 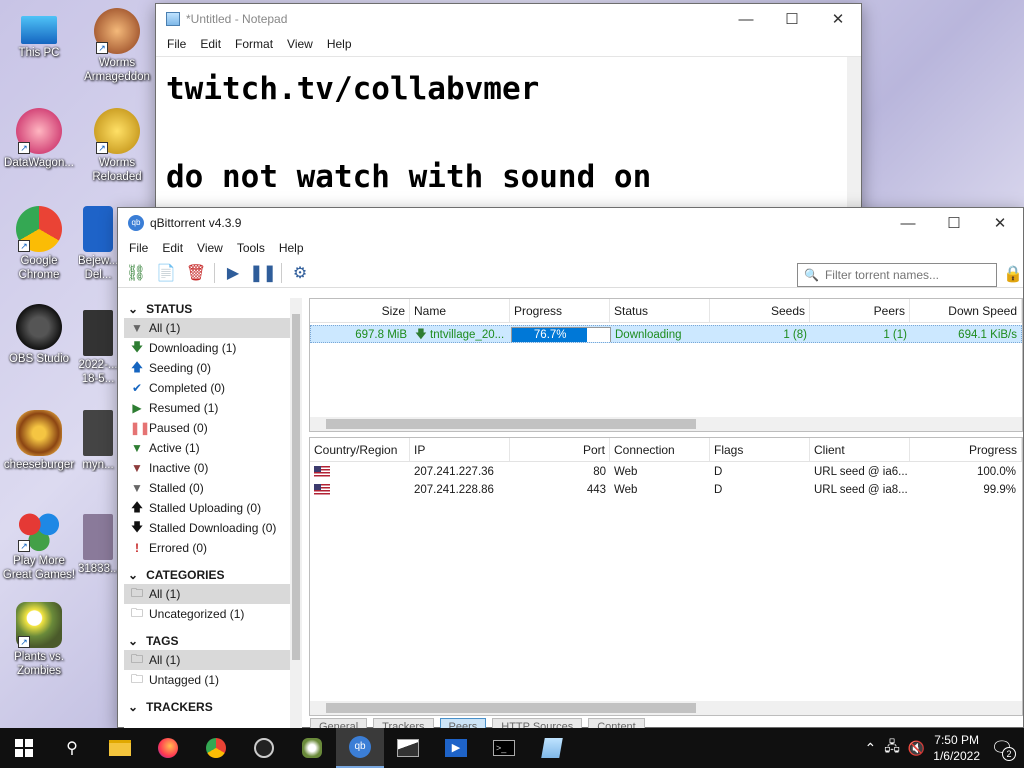 I want to click on column-port: Port, so click(x=560, y=449).